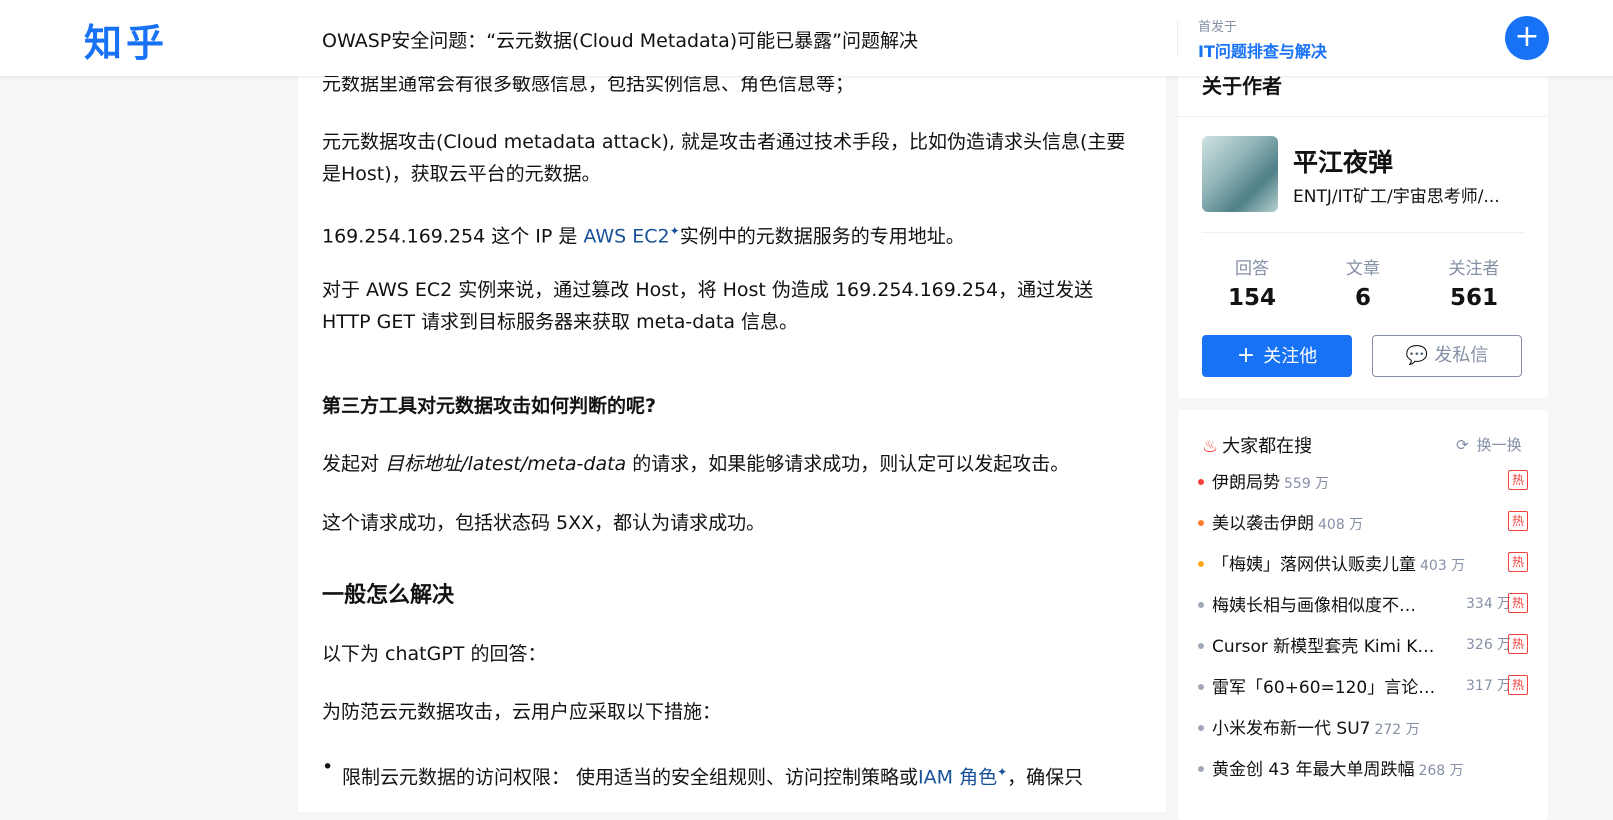 The width and height of the screenshot is (1613, 820). Describe the element at coordinates (1461, 355) in the screenshot. I see `message-label: 发私信` at that location.